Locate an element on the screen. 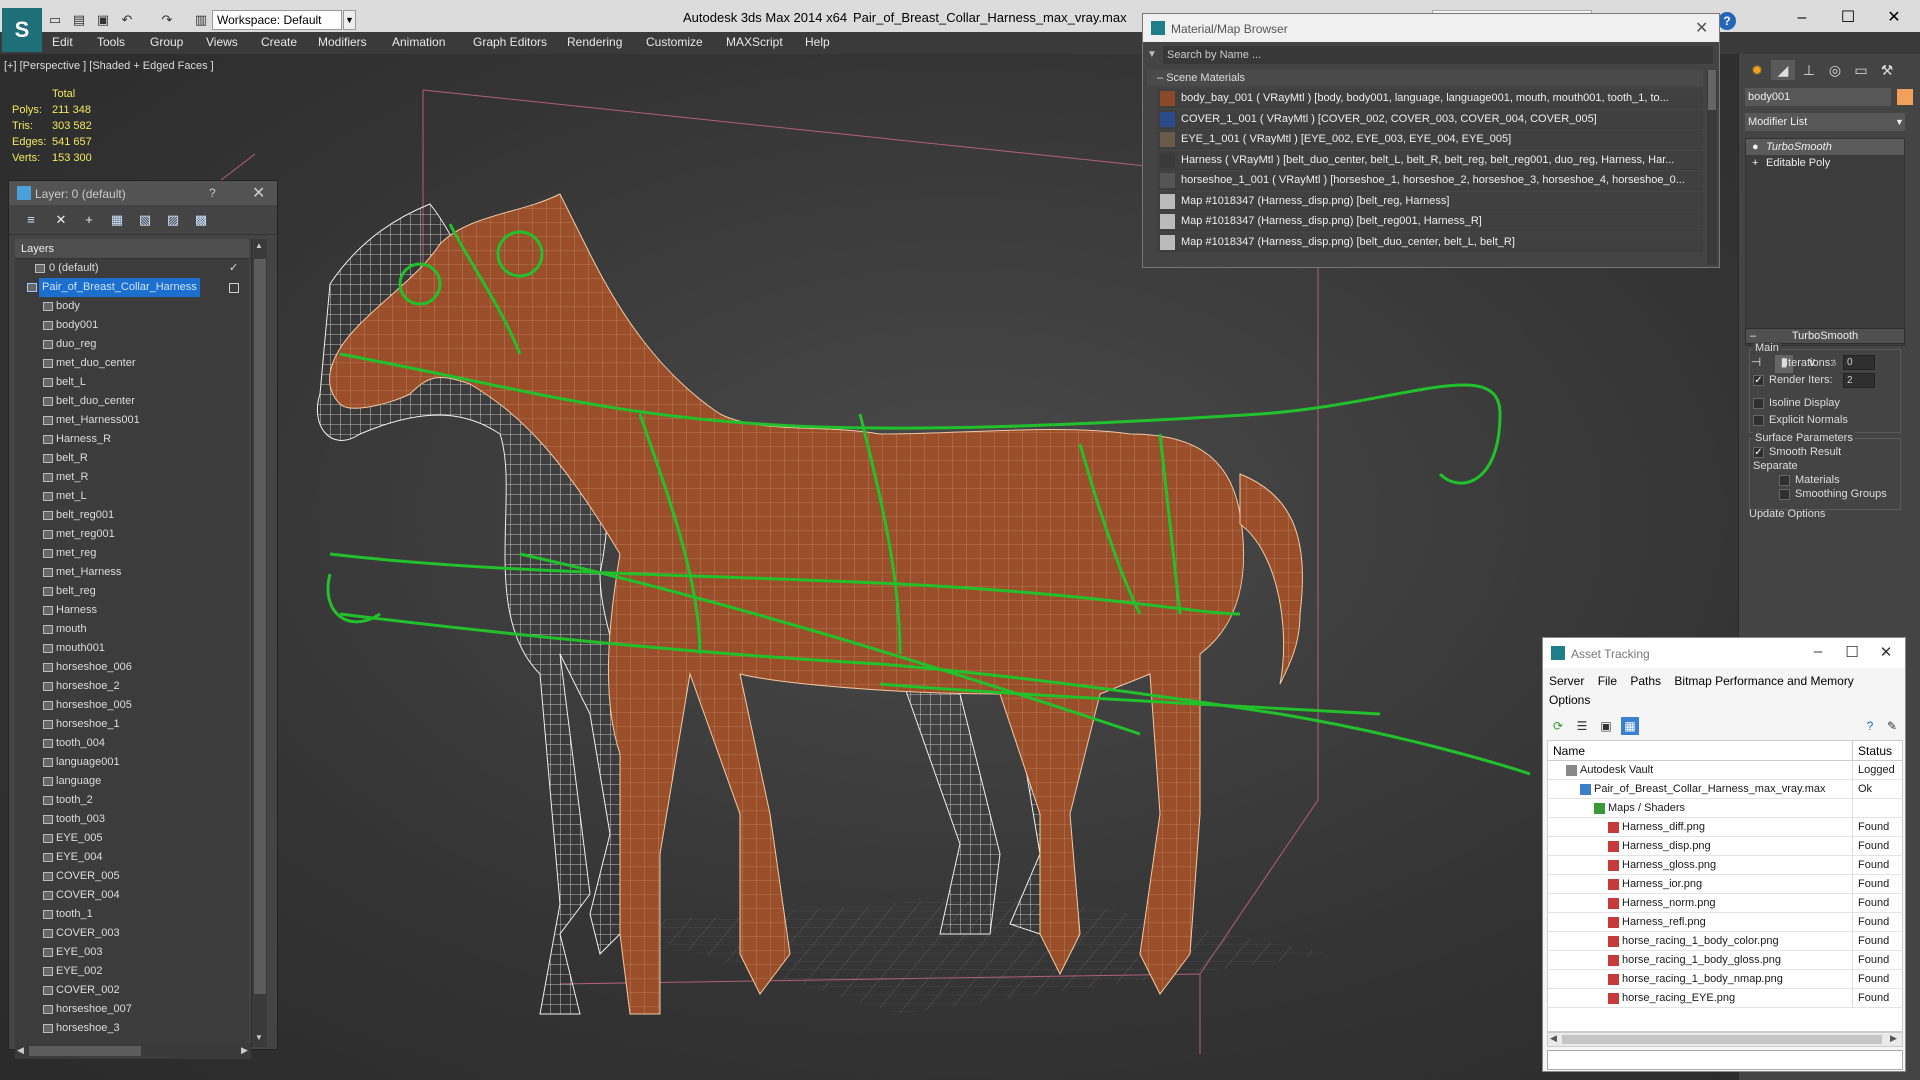  layer-object-row: mouth001 is located at coordinates (132, 648).